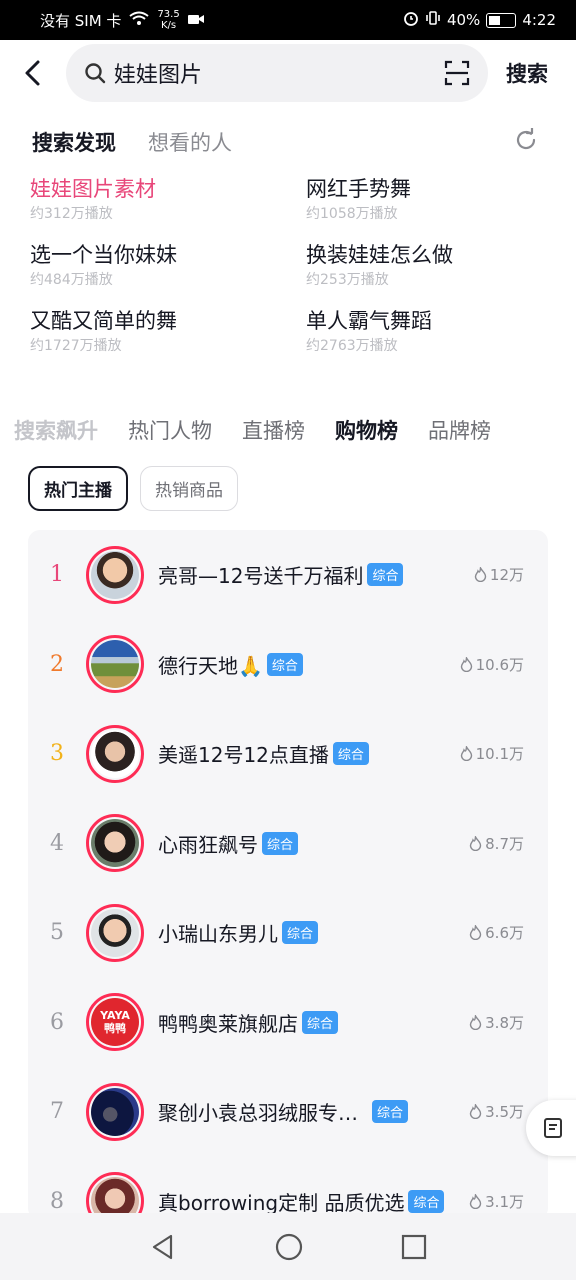  I want to click on avatar: YAYA 鸭鸭, so click(115, 1022).